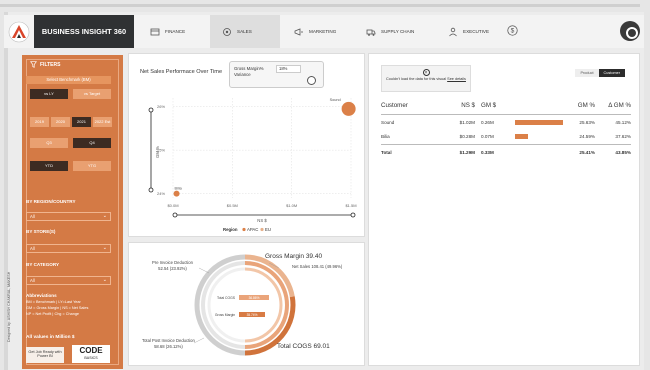 The image size is (650, 370). I want to click on tab-supply-chain: SUPPLY CHAIN, so click(394, 31).